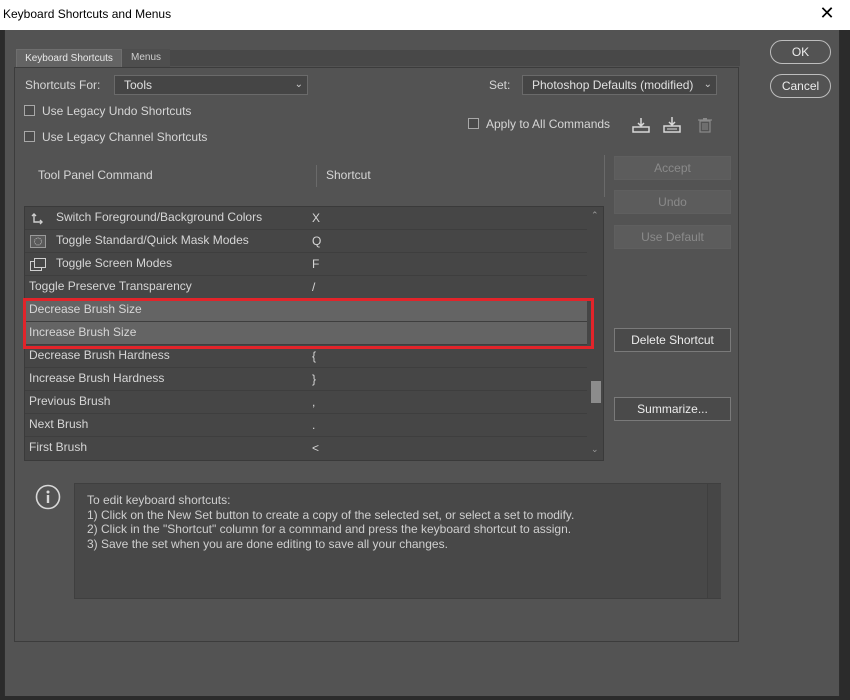 Image resolution: width=850 pixels, height=700 pixels. I want to click on delete-set-icon, so click(705, 125).